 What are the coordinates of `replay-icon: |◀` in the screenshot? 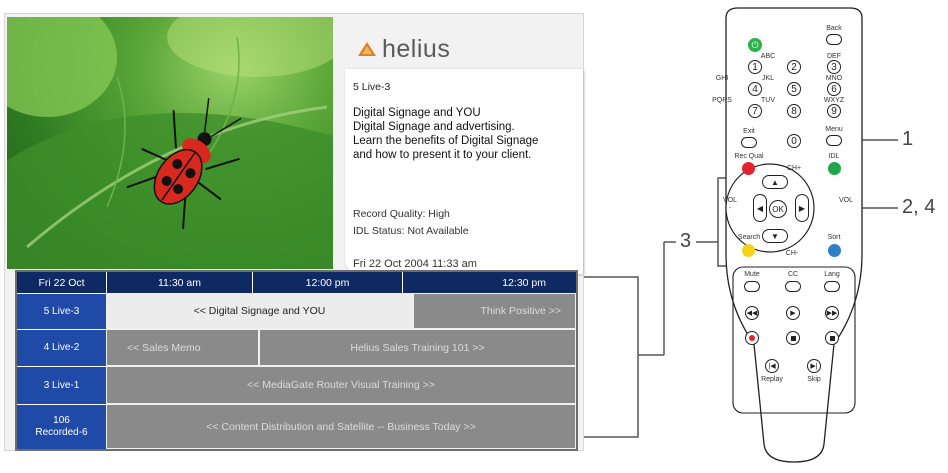 It's located at (772, 366).